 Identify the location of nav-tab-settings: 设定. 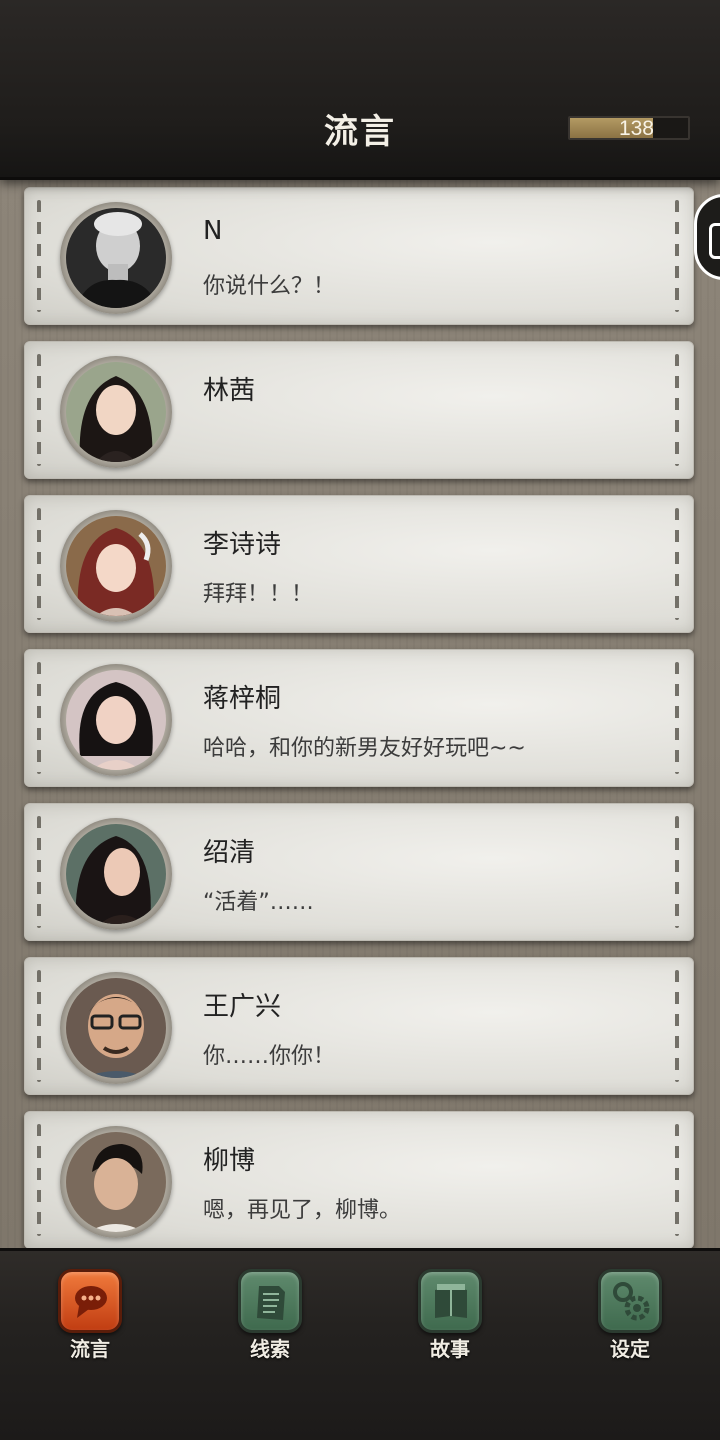
(630, 1319).